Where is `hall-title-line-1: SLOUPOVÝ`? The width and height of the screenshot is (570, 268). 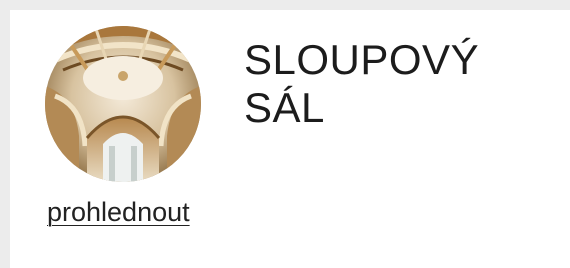 hall-title-line-1: SLOUPOVÝ is located at coordinates (362, 59).